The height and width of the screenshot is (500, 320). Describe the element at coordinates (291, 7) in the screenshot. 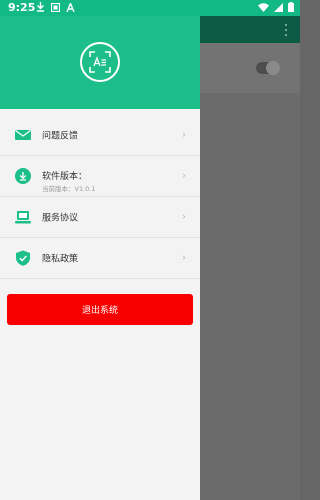

I see `battery-icon` at that location.